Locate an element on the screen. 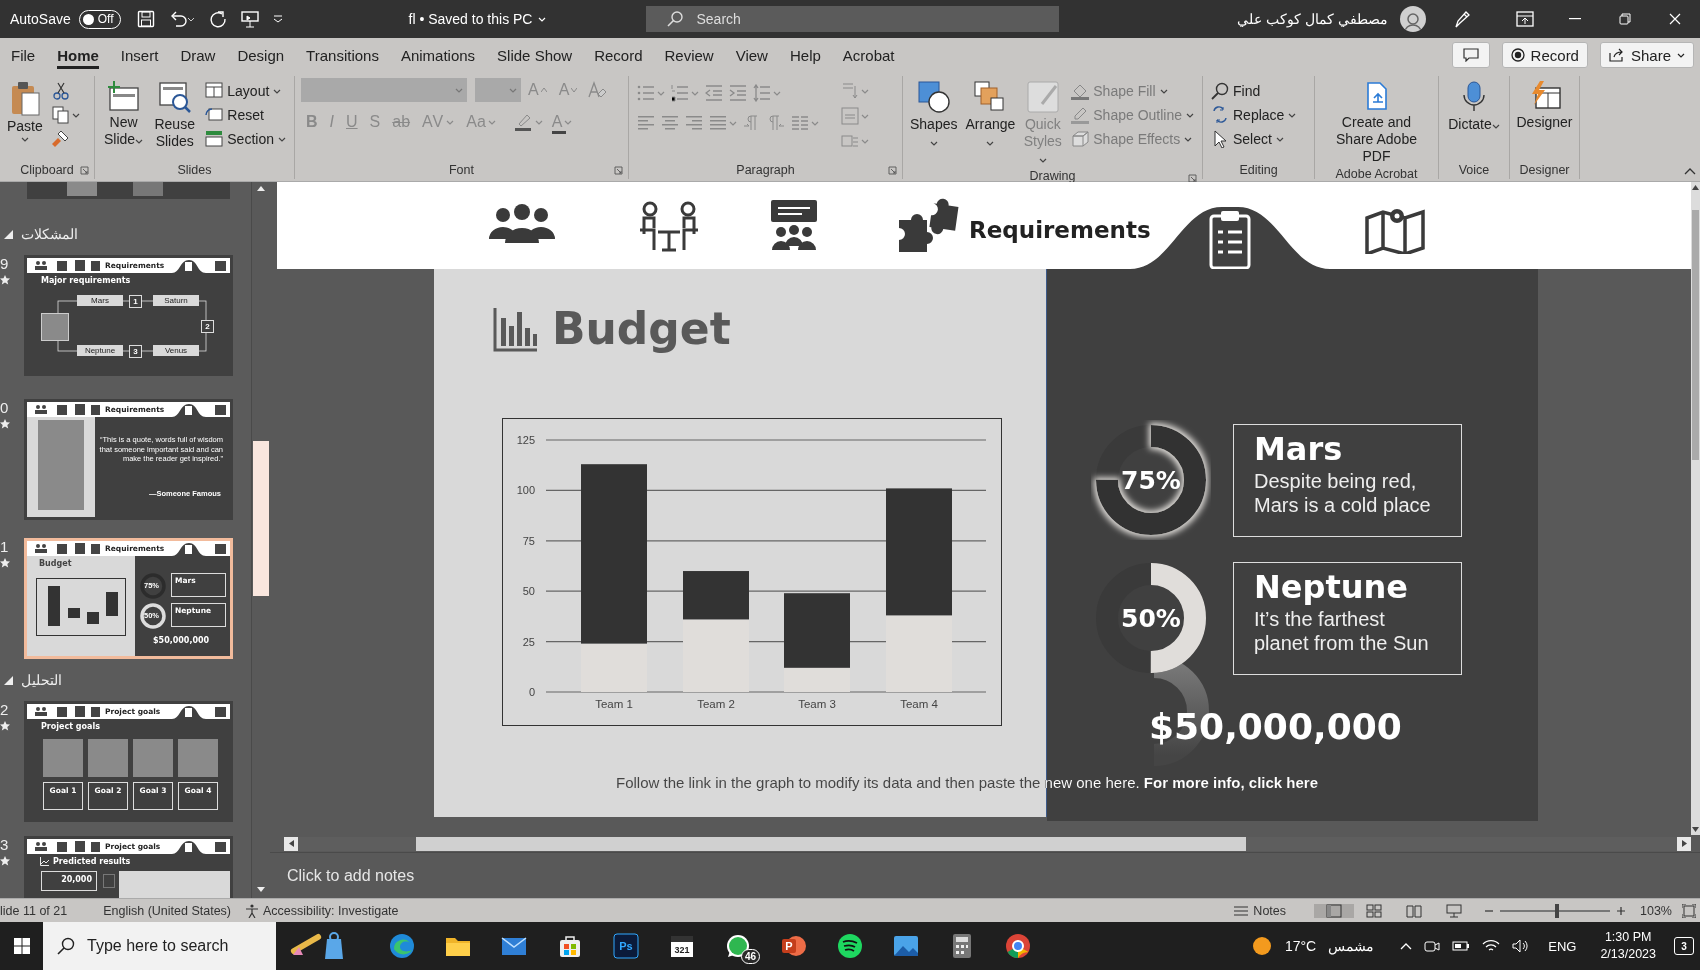 This screenshot has width=1700, height=970. ribbon-button: Shapes is located at coordinates (934, 115).